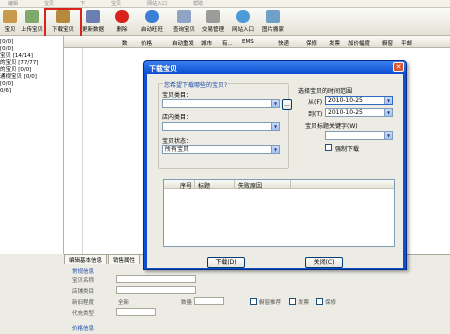 The height and width of the screenshot is (334, 450). What do you see at coordinates (83, 303) in the screenshot?
I see `field-label: 新旧程度` at bounding box center [83, 303].